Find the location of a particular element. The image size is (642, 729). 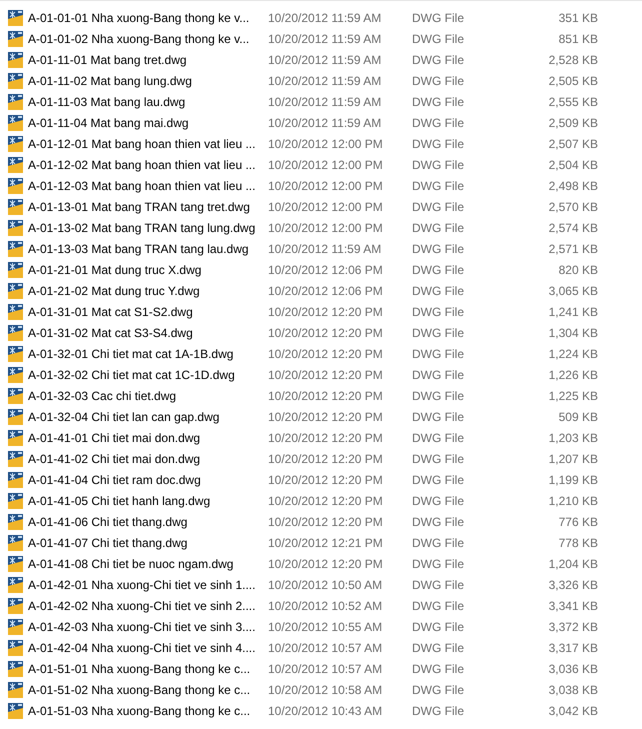

file-name: A-01-41-02 Chi tiet mai don.dwg is located at coordinates (148, 459).